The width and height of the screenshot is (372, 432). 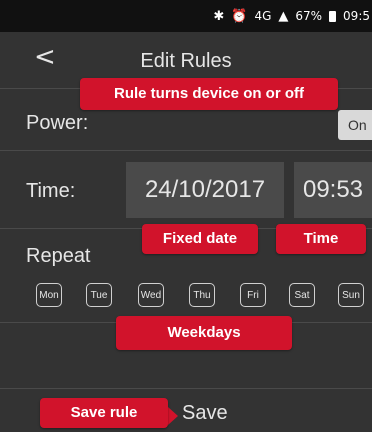 What do you see at coordinates (51, 191) in the screenshot?
I see `time-label: Time:` at bounding box center [51, 191].